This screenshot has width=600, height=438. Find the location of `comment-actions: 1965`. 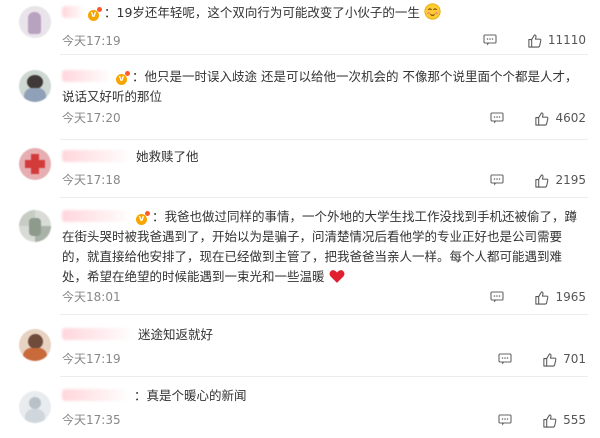

comment-actions: 1965 is located at coordinates (538, 297).